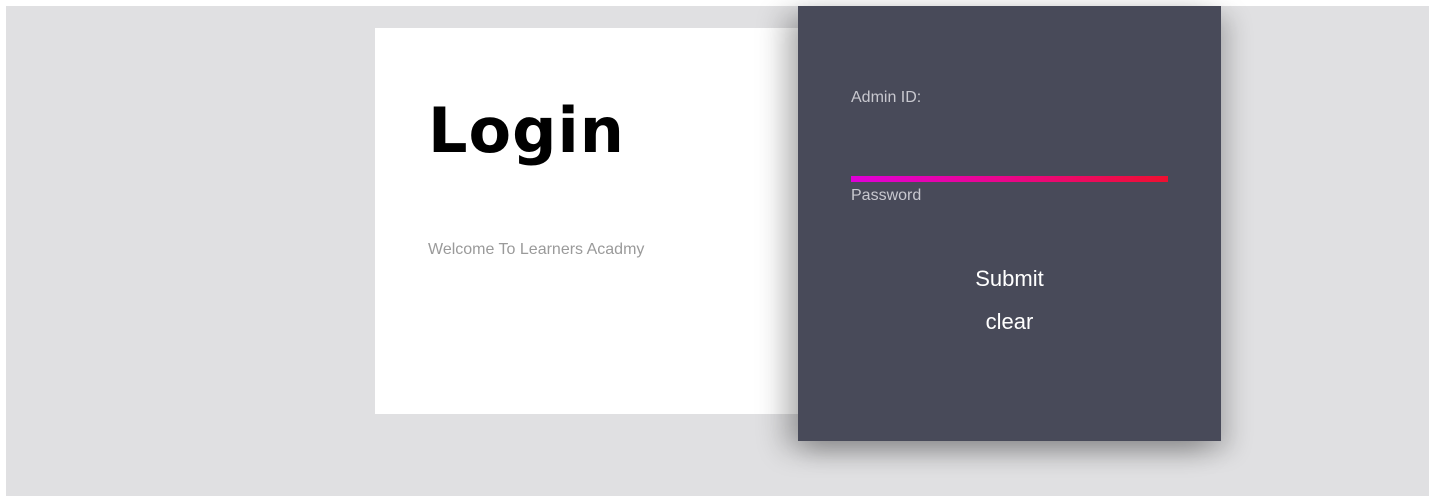 Image resolution: width=1436 pixels, height=496 pixels. I want to click on admin-id-underline, so click(1009, 179).